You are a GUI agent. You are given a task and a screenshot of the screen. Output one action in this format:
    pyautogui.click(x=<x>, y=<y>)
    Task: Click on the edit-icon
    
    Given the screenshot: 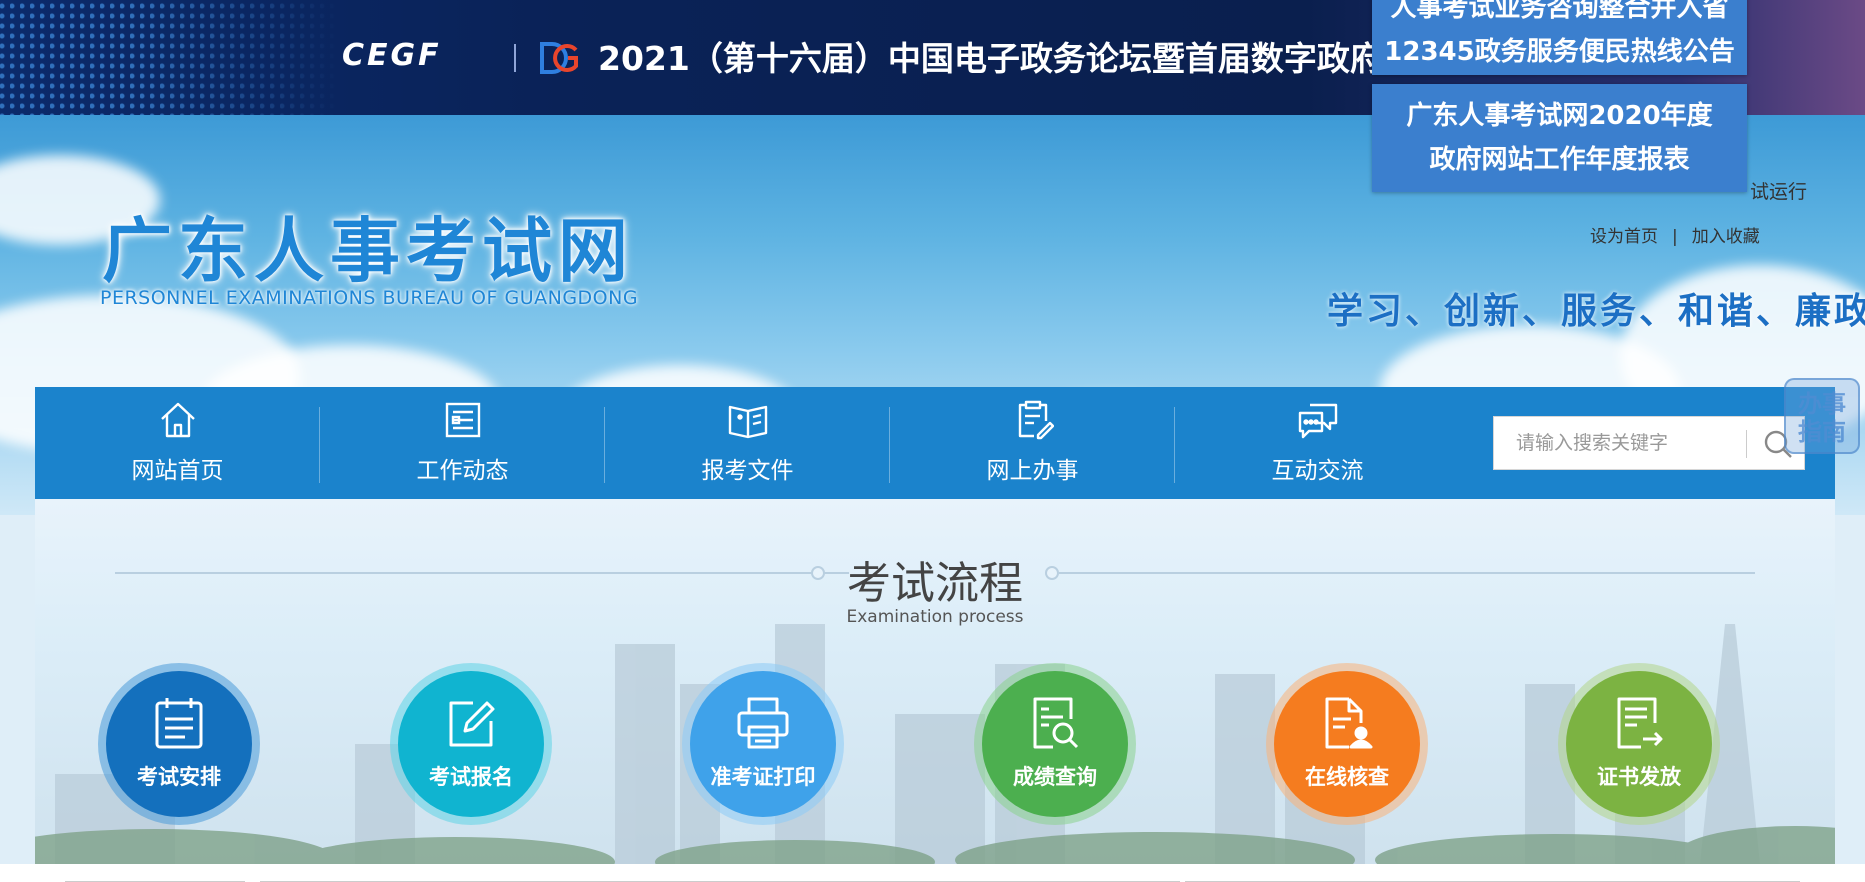 What is the action you would take?
    pyautogui.click(x=472, y=724)
    